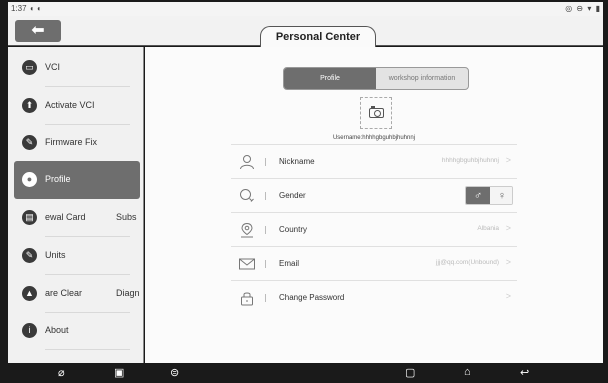  What do you see at coordinates (29, 67) in the screenshot?
I see `vci-icon: ▭` at bounding box center [29, 67].